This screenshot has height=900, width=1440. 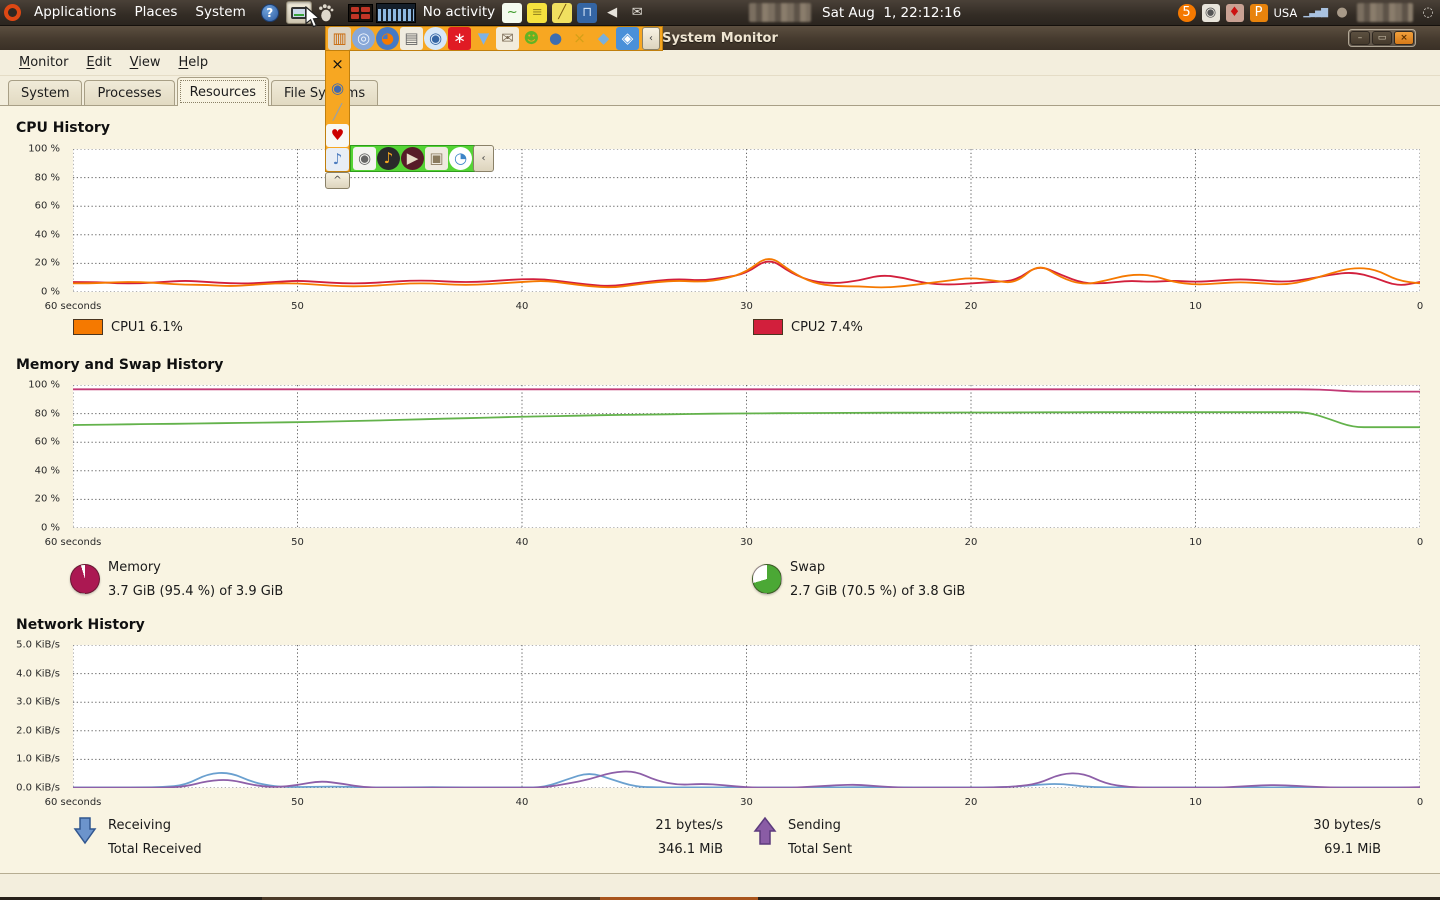 What do you see at coordinates (269, 12) in the screenshot?
I see `help-icon: ?` at bounding box center [269, 12].